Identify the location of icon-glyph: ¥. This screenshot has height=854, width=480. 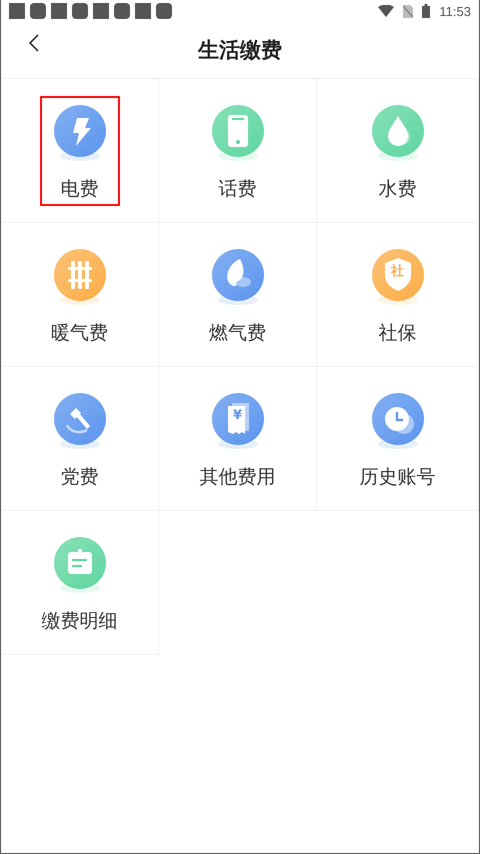
(237, 415).